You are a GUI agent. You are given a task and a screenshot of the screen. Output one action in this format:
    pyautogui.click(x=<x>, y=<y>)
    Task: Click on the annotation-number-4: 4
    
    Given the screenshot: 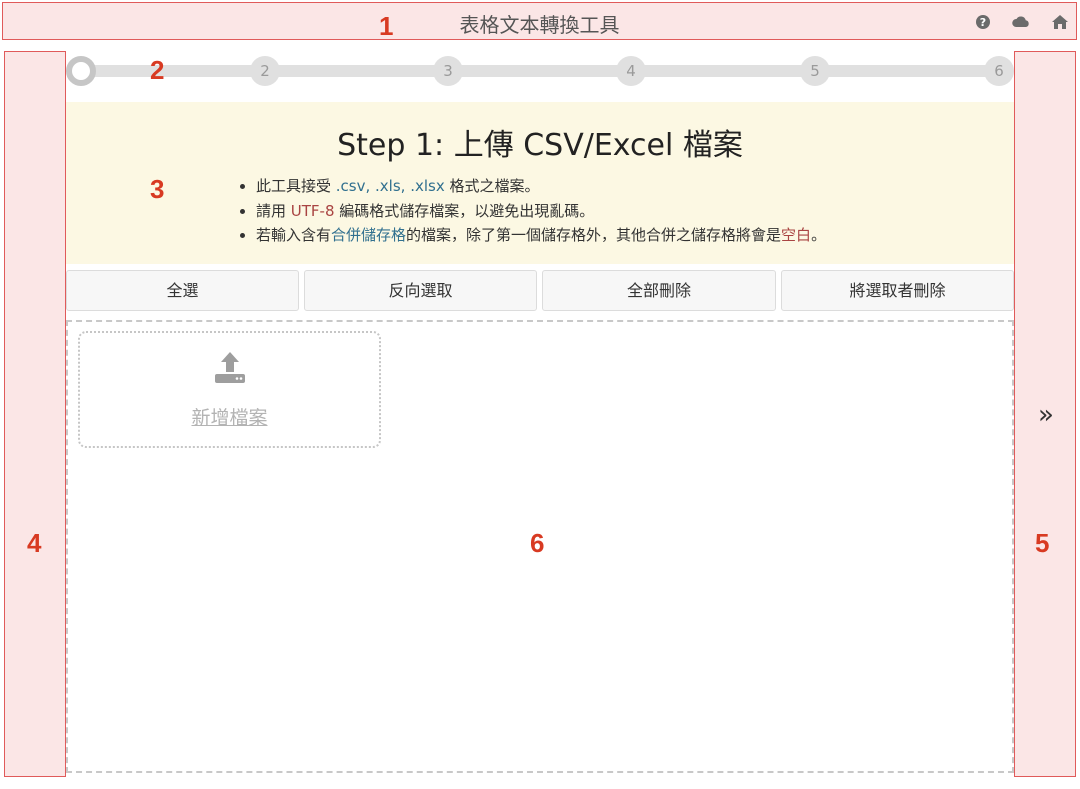 What is the action you would take?
    pyautogui.click(x=34, y=543)
    